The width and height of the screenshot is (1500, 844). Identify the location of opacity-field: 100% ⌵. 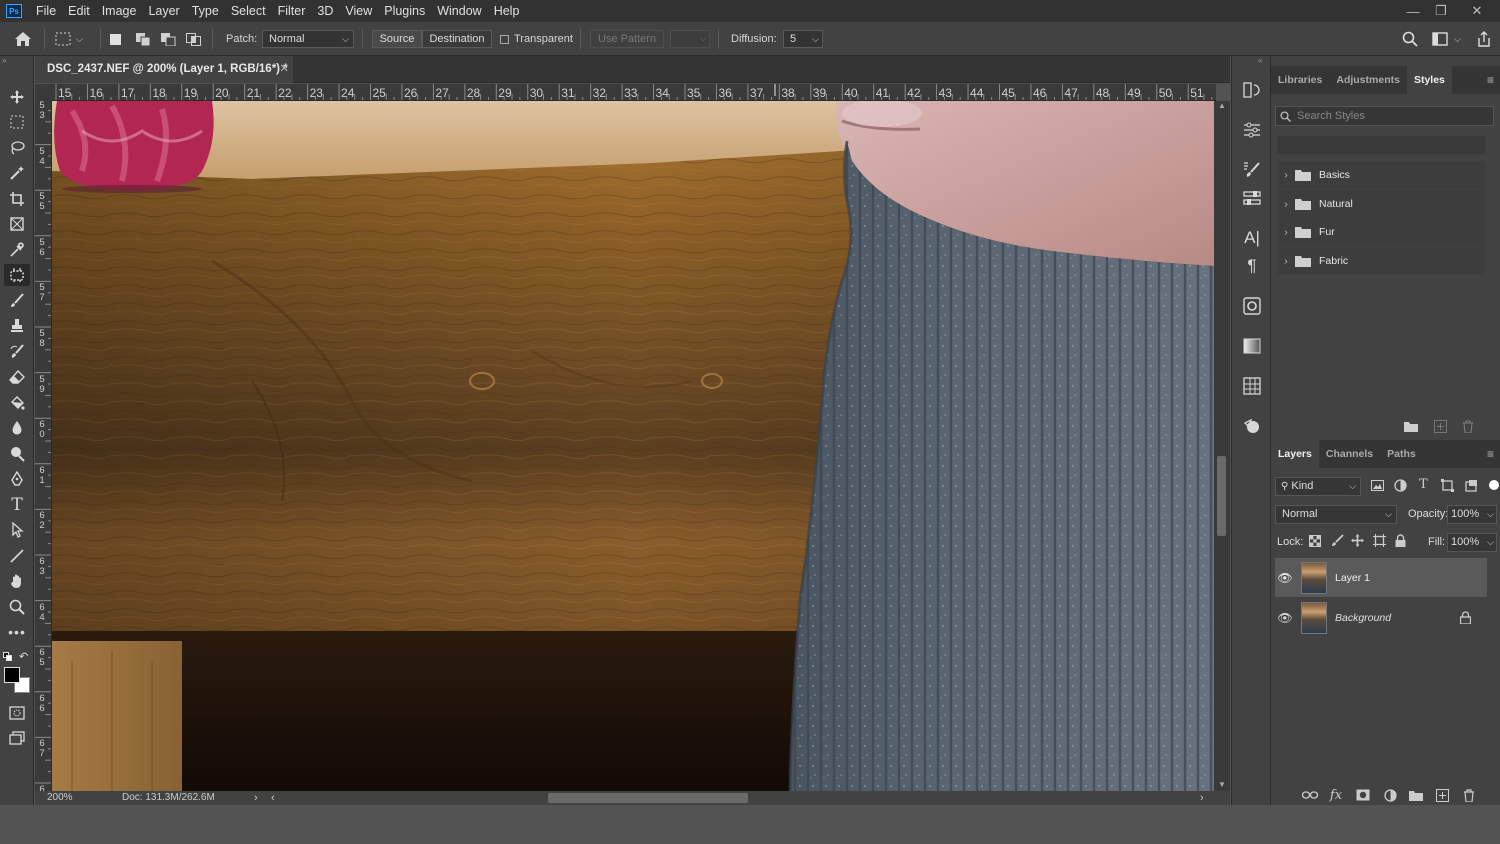
(1472, 514).